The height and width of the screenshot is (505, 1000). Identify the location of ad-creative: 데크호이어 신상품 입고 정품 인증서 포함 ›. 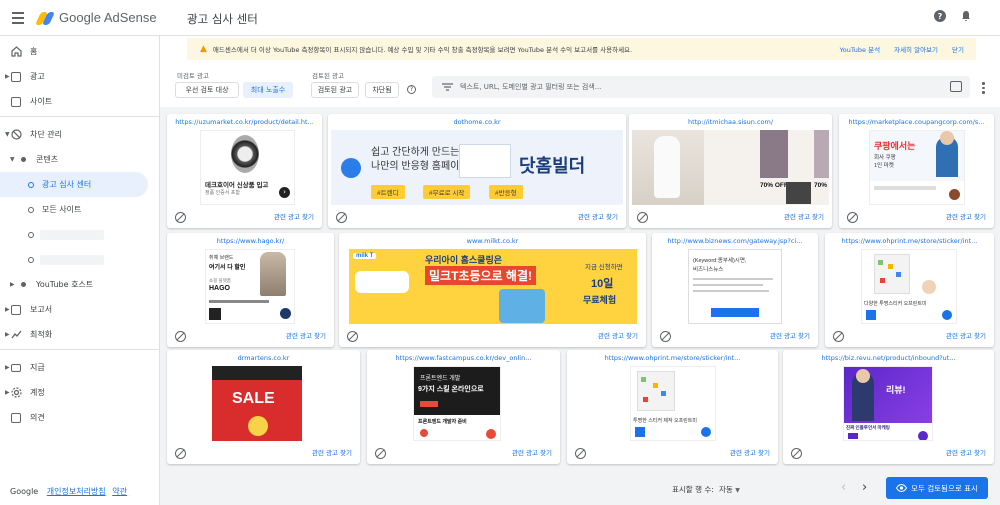
(247, 167).